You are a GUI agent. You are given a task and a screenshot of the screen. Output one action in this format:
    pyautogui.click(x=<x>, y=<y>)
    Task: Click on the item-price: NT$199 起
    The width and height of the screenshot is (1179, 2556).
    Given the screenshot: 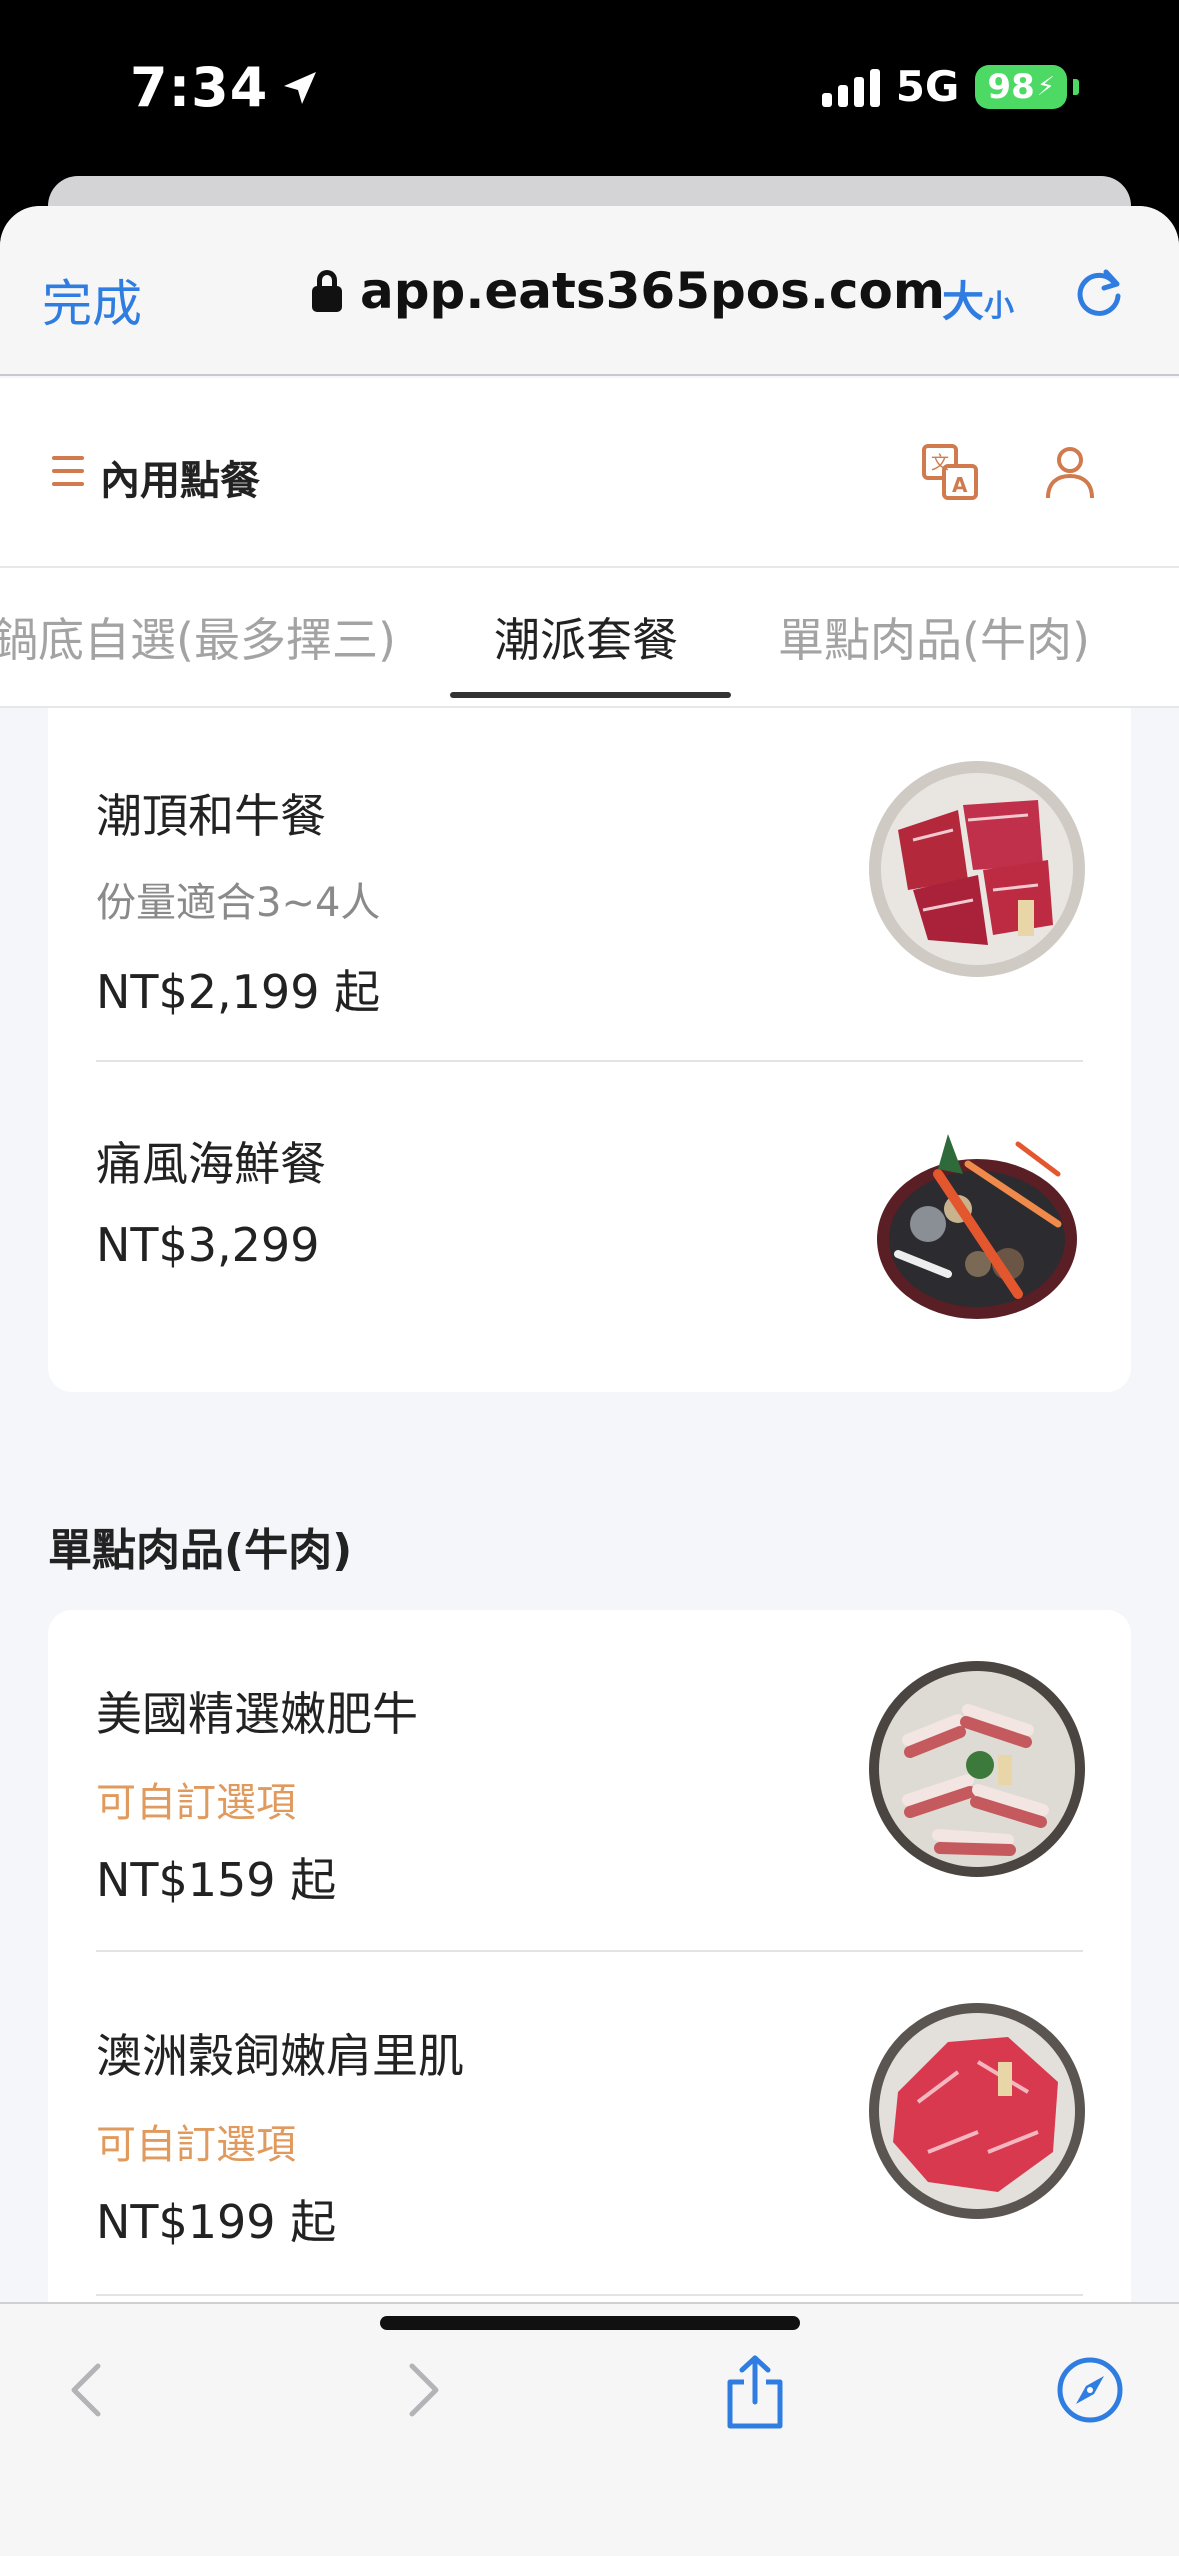 What is the action you would take?
    pyautogui.click(x=216, y=2222)
    